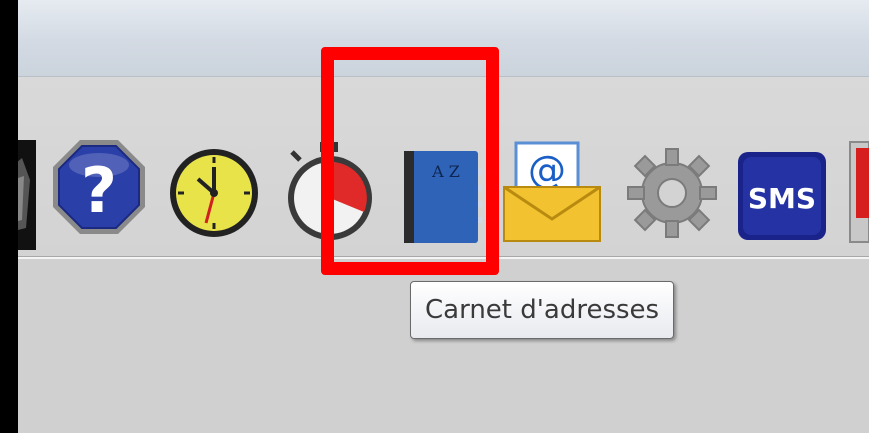  I want to click on dark-partial-icon, so click(27, 195).